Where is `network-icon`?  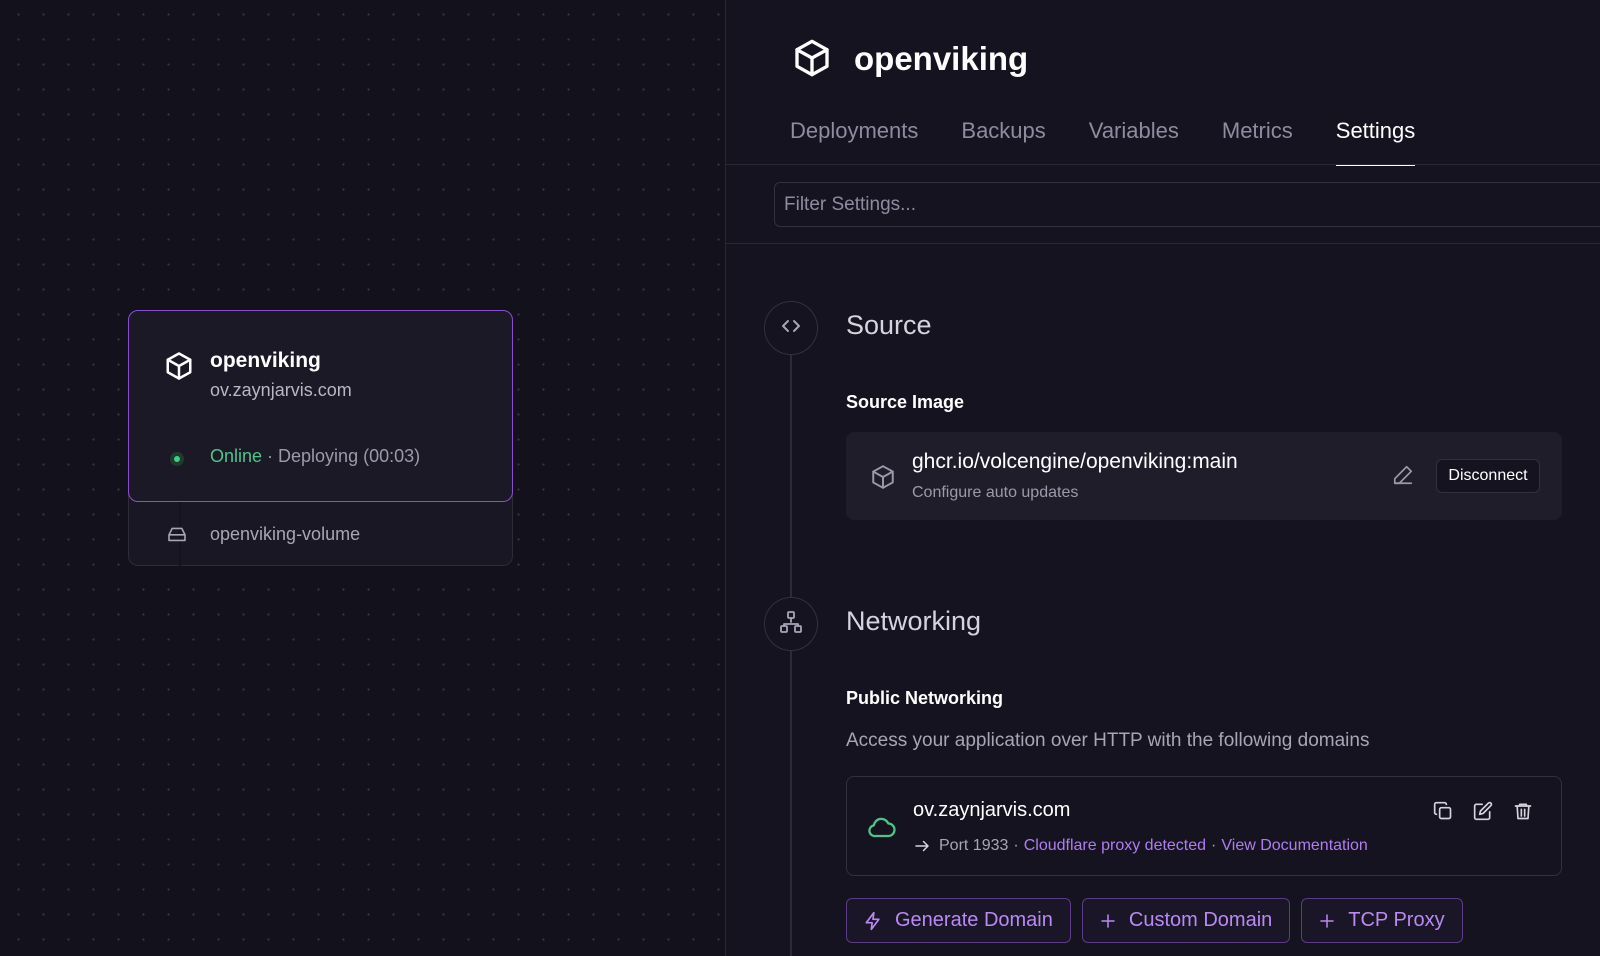 network-icon is located at coordinates (791, 624).